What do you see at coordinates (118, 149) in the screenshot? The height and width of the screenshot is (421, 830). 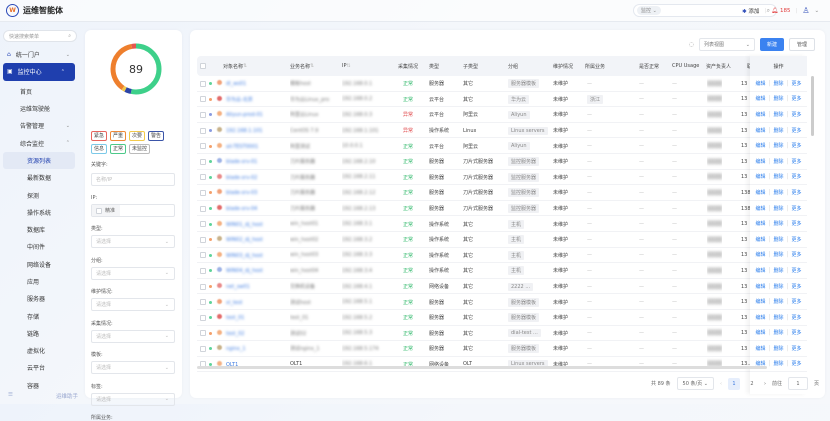 I see `severity-tag: 正常` at bounding box center [118, 149].